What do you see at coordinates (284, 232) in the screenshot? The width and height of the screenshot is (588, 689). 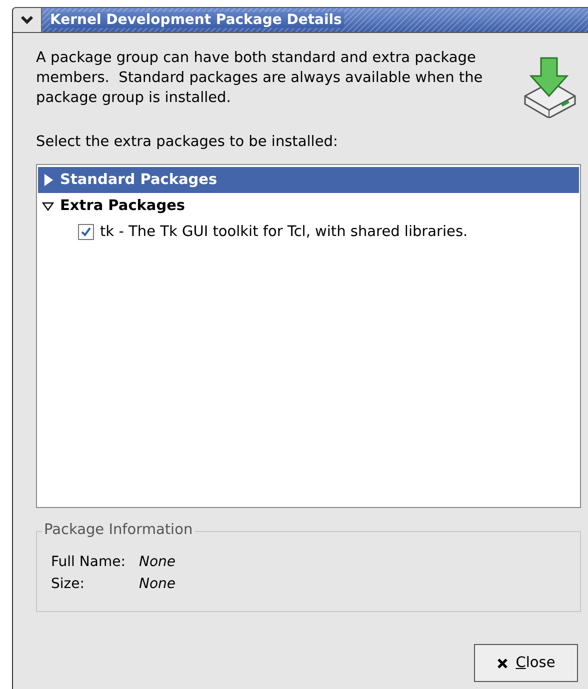 I see `package-label: tk - The Tk GUI toolkit for Tcl, with shared libraries.` at bounding box center [284, 232].